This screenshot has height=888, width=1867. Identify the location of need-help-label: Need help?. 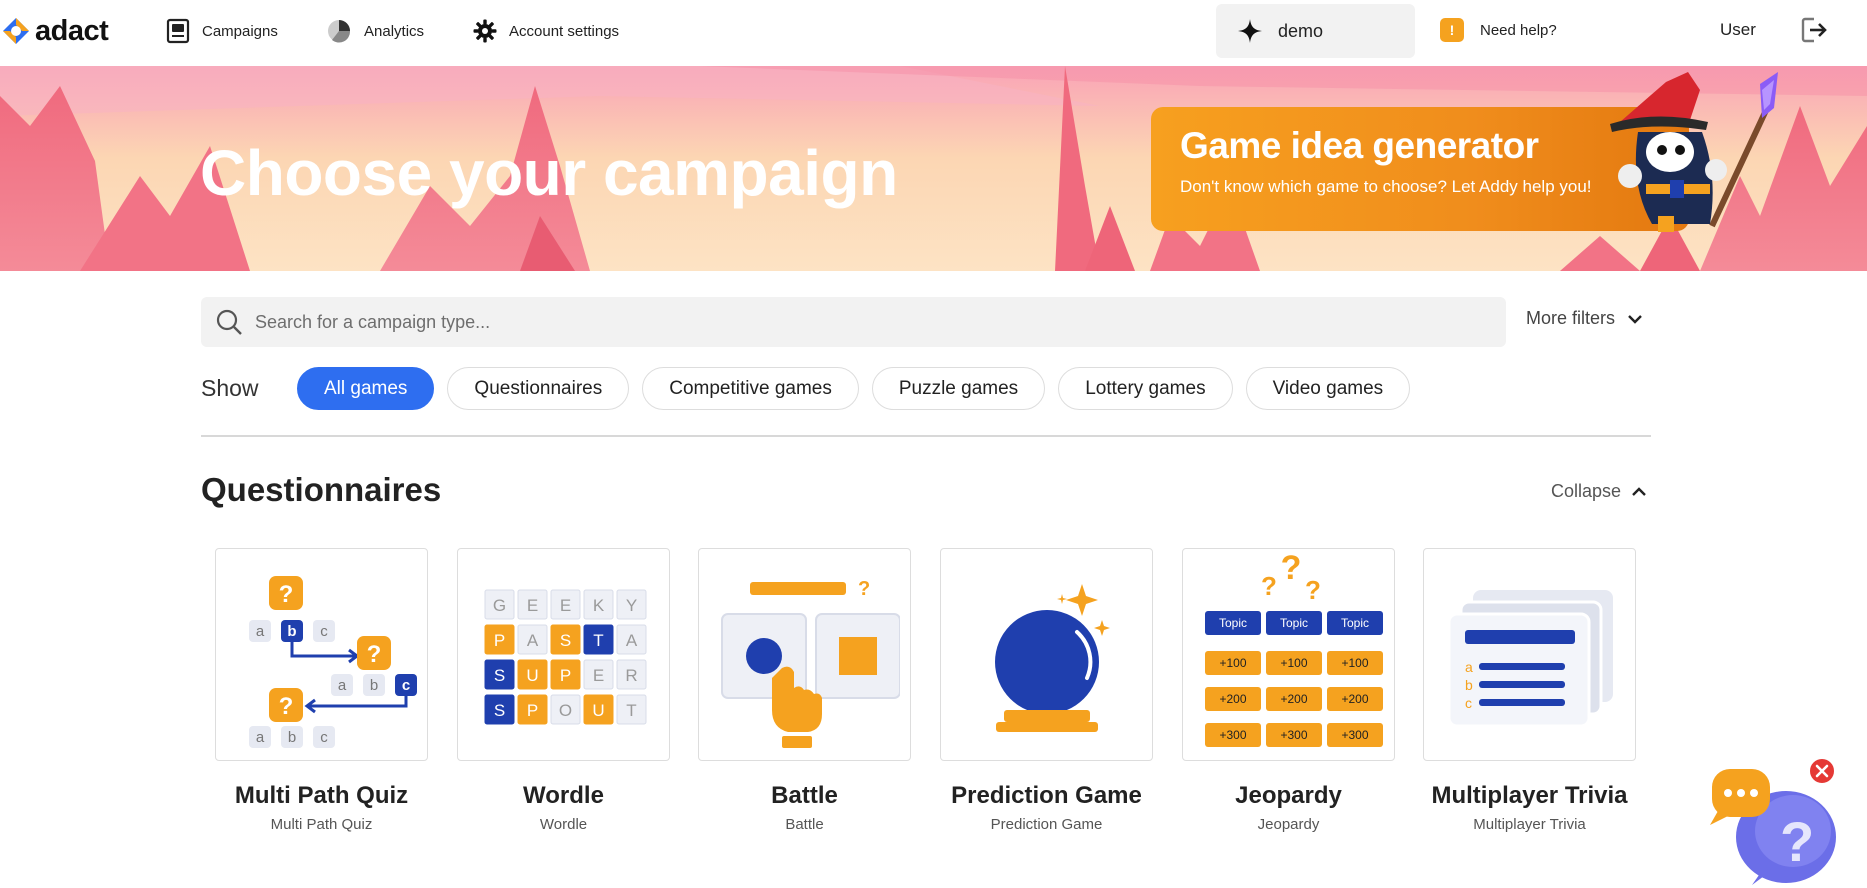
(1518, 30).